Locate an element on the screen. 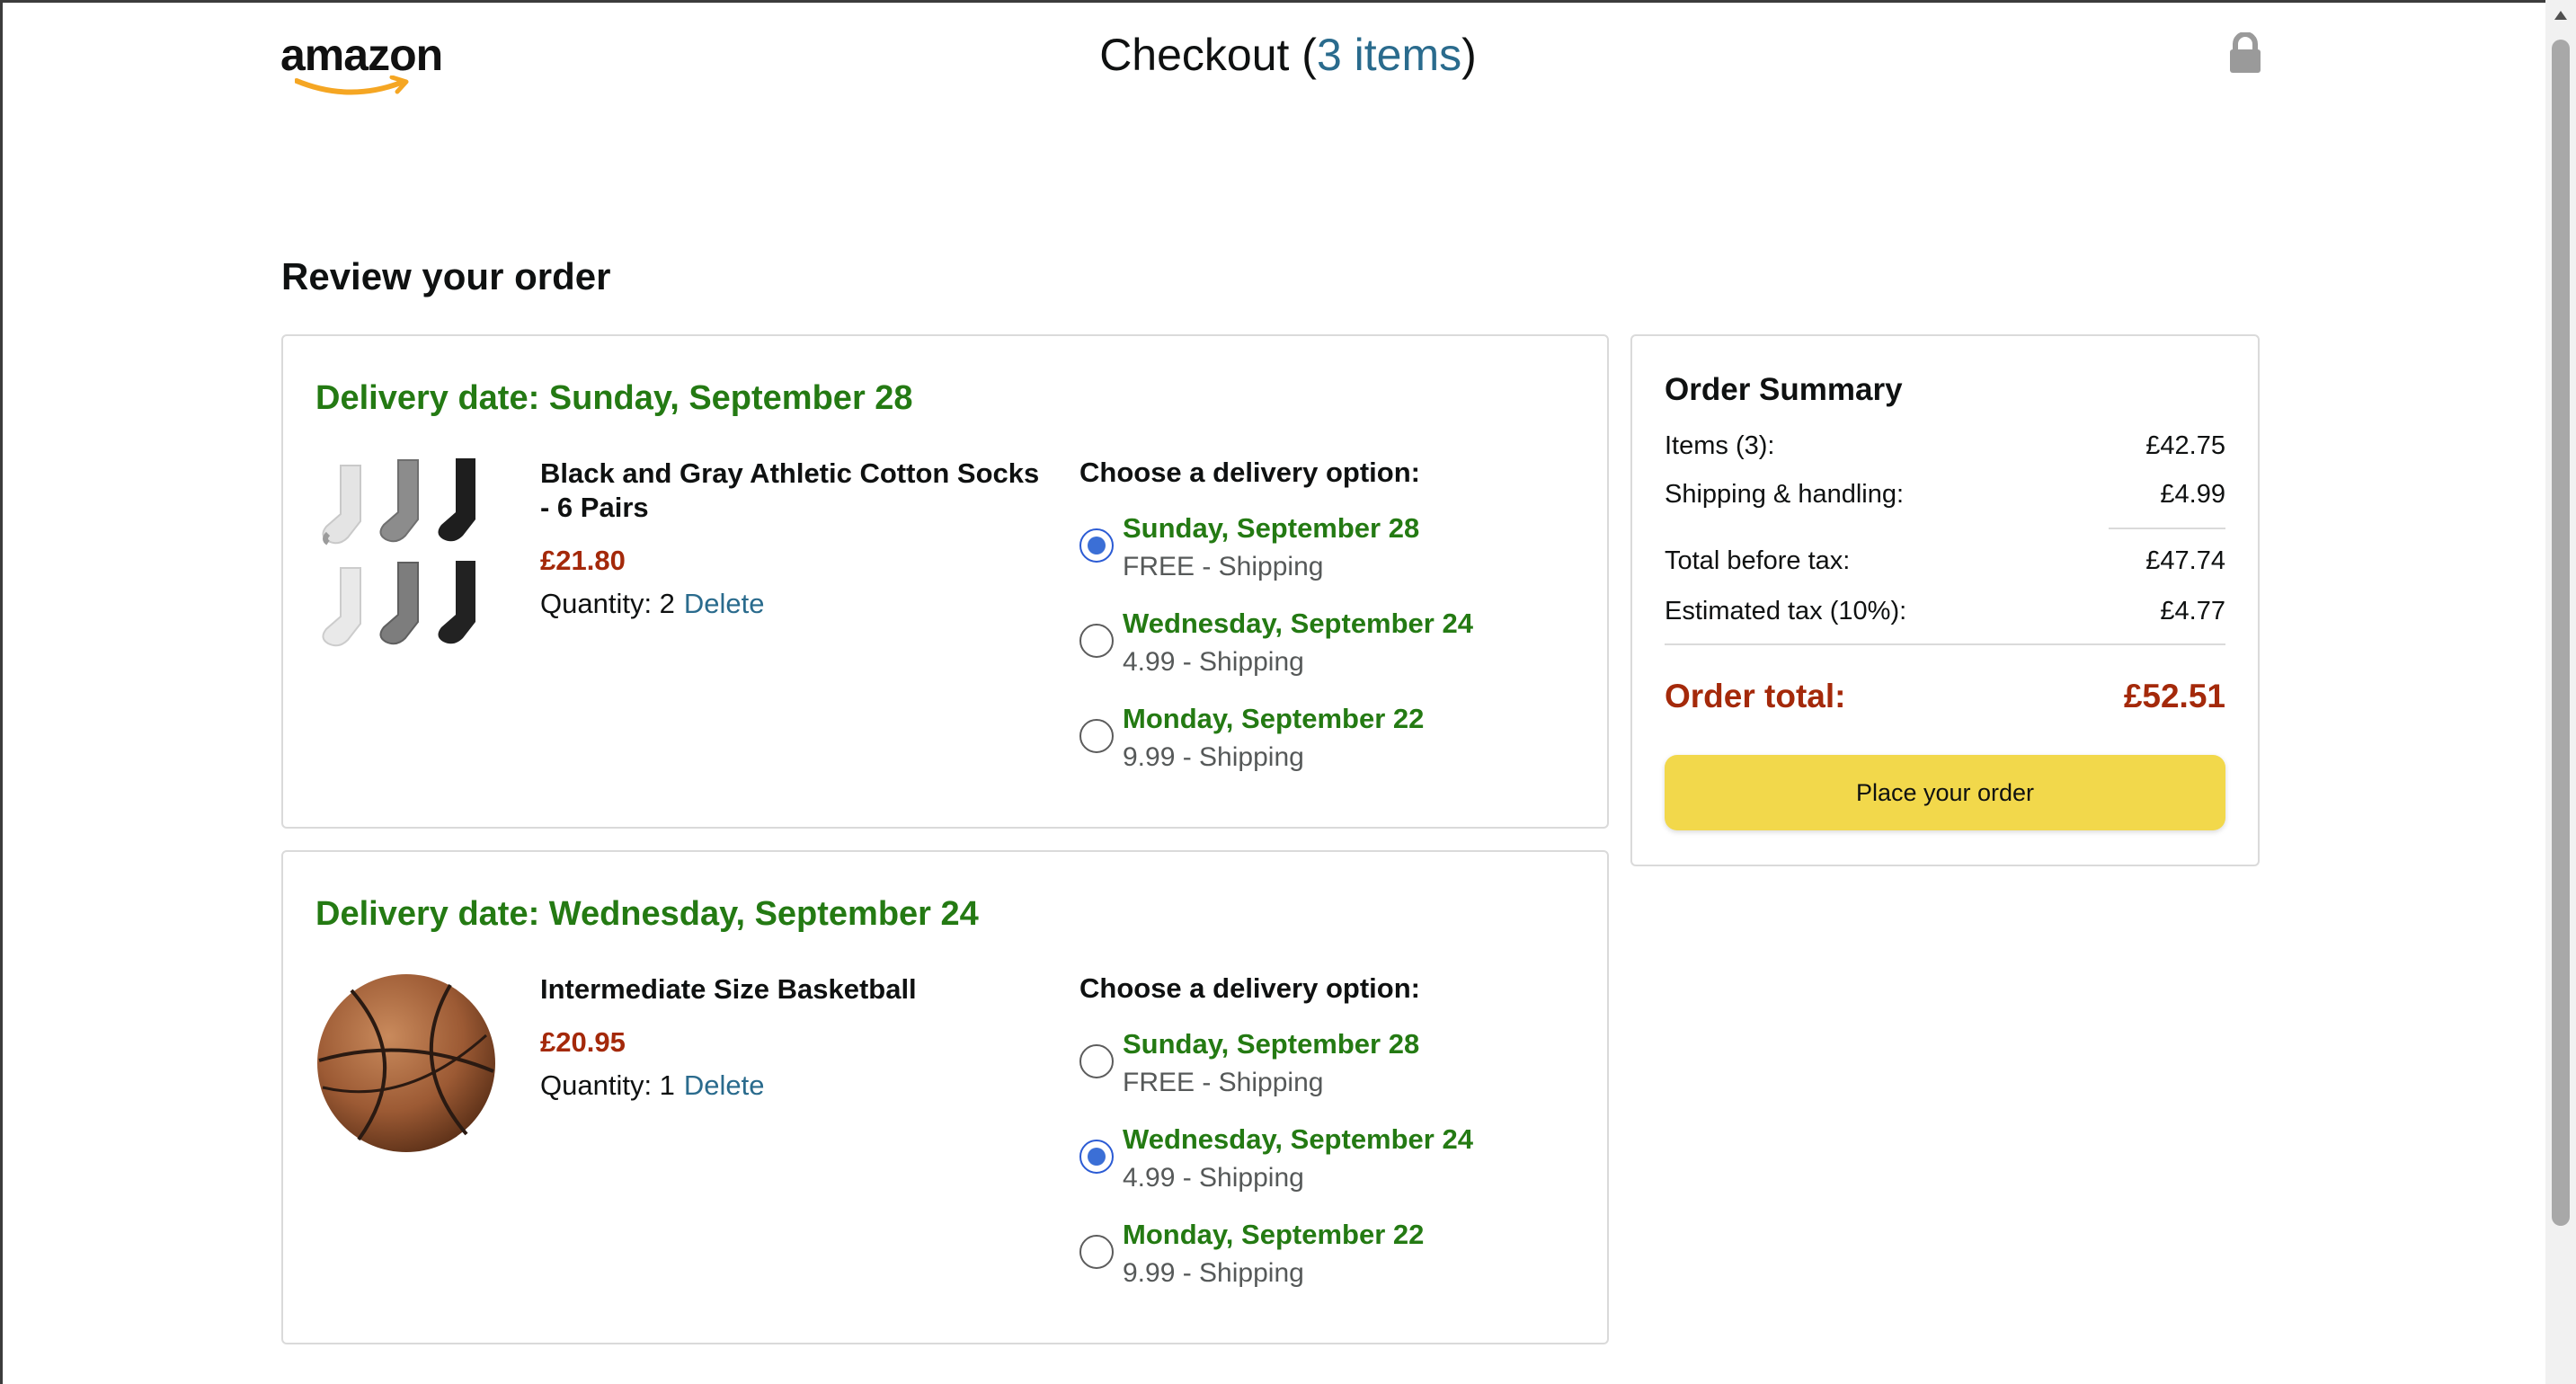 The width and height of the screenshot is (2576, 1384). product-name: Intermediate Size Basketball is located at coordinates (728, 989).